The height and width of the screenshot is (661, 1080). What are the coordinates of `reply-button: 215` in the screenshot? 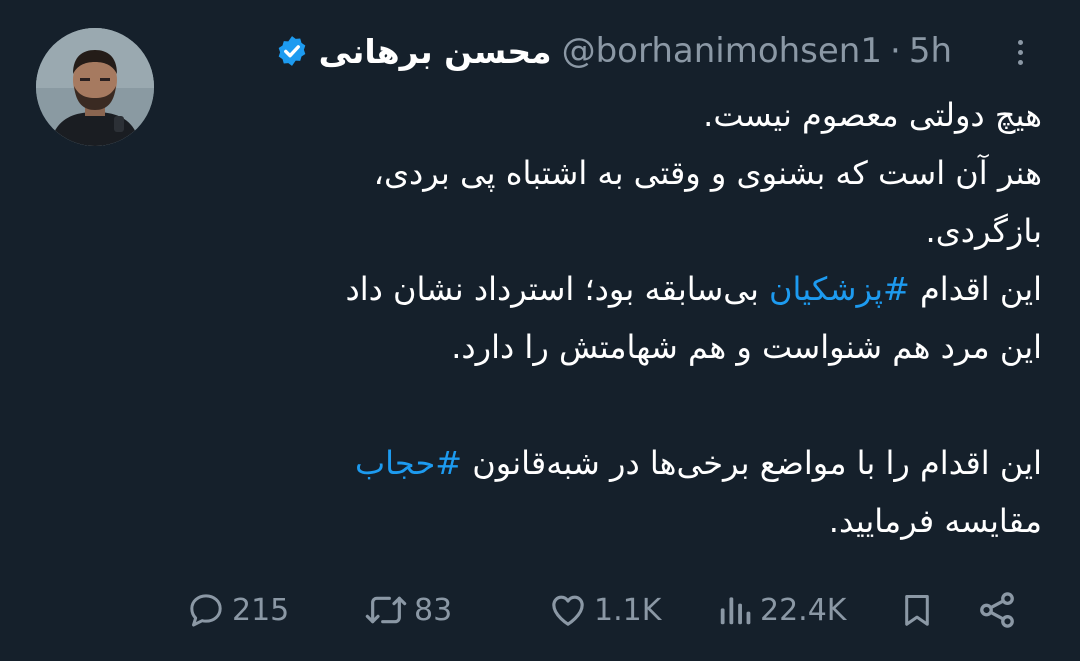 It's located at (237, 610).